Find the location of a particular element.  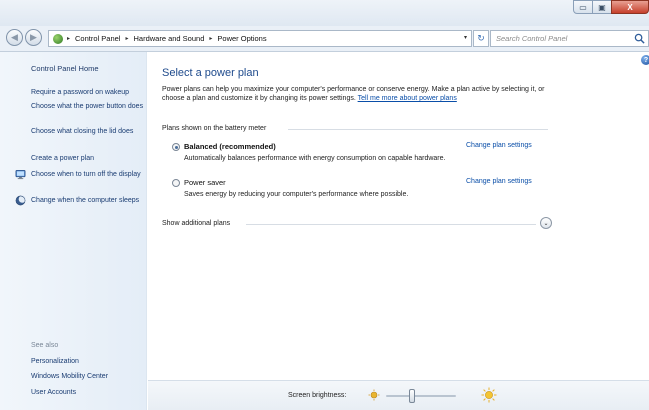

sidebar-item-turn-off-display: Choose when to turn off the display is located at coordinates (88, 174).